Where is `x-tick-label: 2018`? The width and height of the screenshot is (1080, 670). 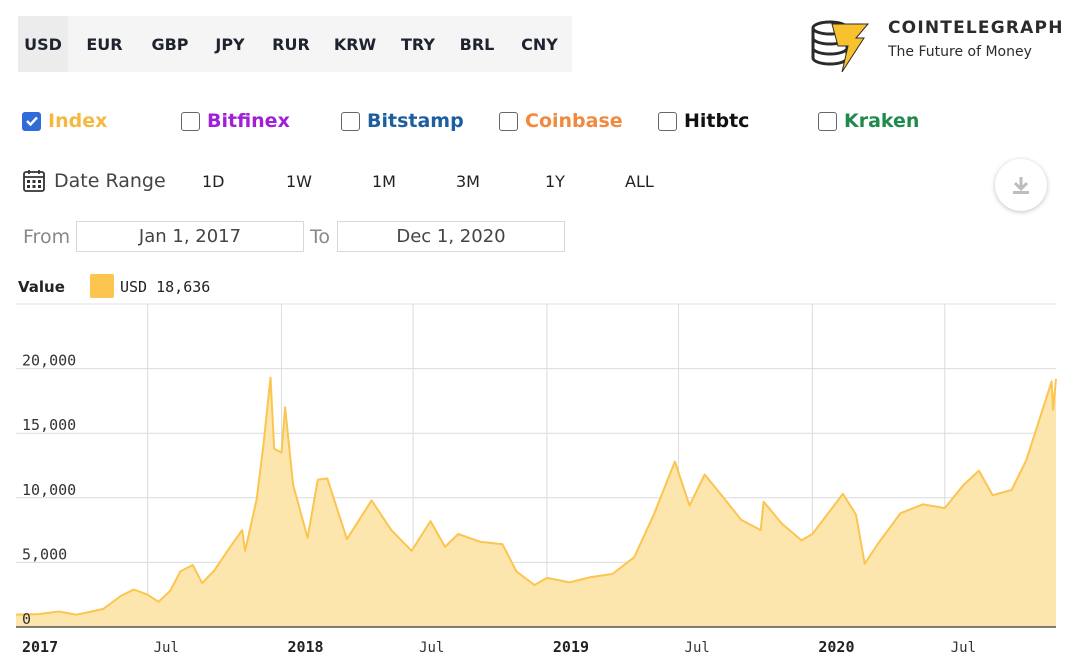 x-tick-label: 2018 is located at coordinates (305, 647).